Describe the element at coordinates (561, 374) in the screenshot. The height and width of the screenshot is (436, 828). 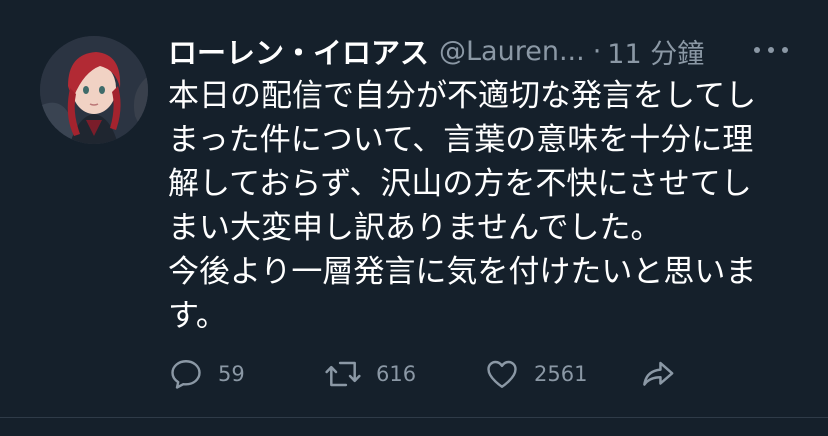
I see `like-count: 2561` at that location.